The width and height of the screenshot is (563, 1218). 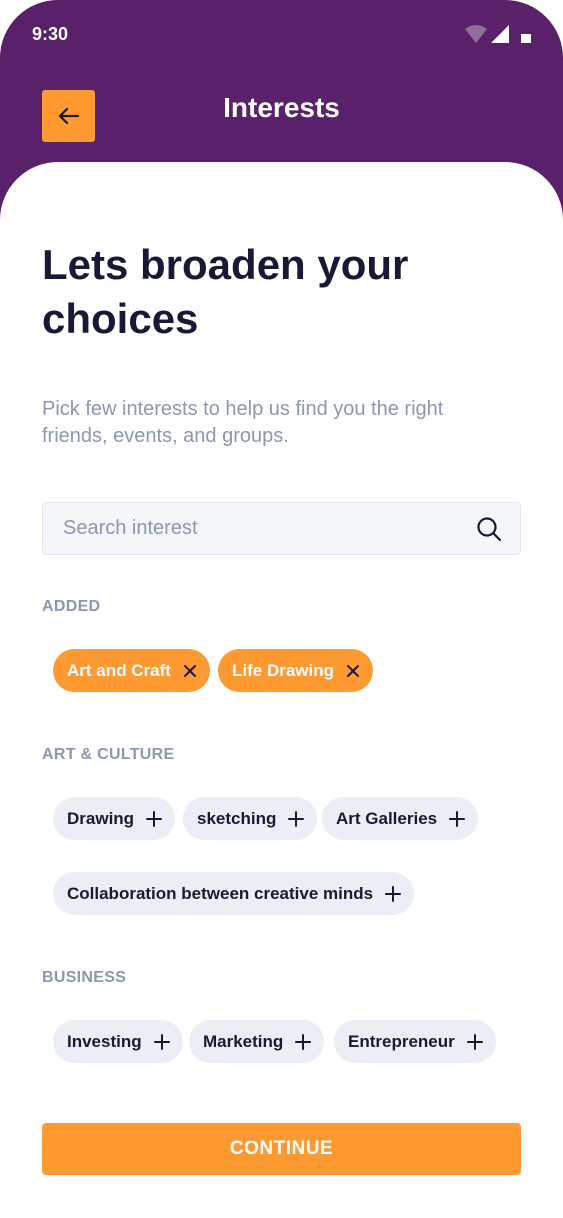 I want to click on option-chip-collaboration: Collaboration between creative minds, so click(x=234, y=893).